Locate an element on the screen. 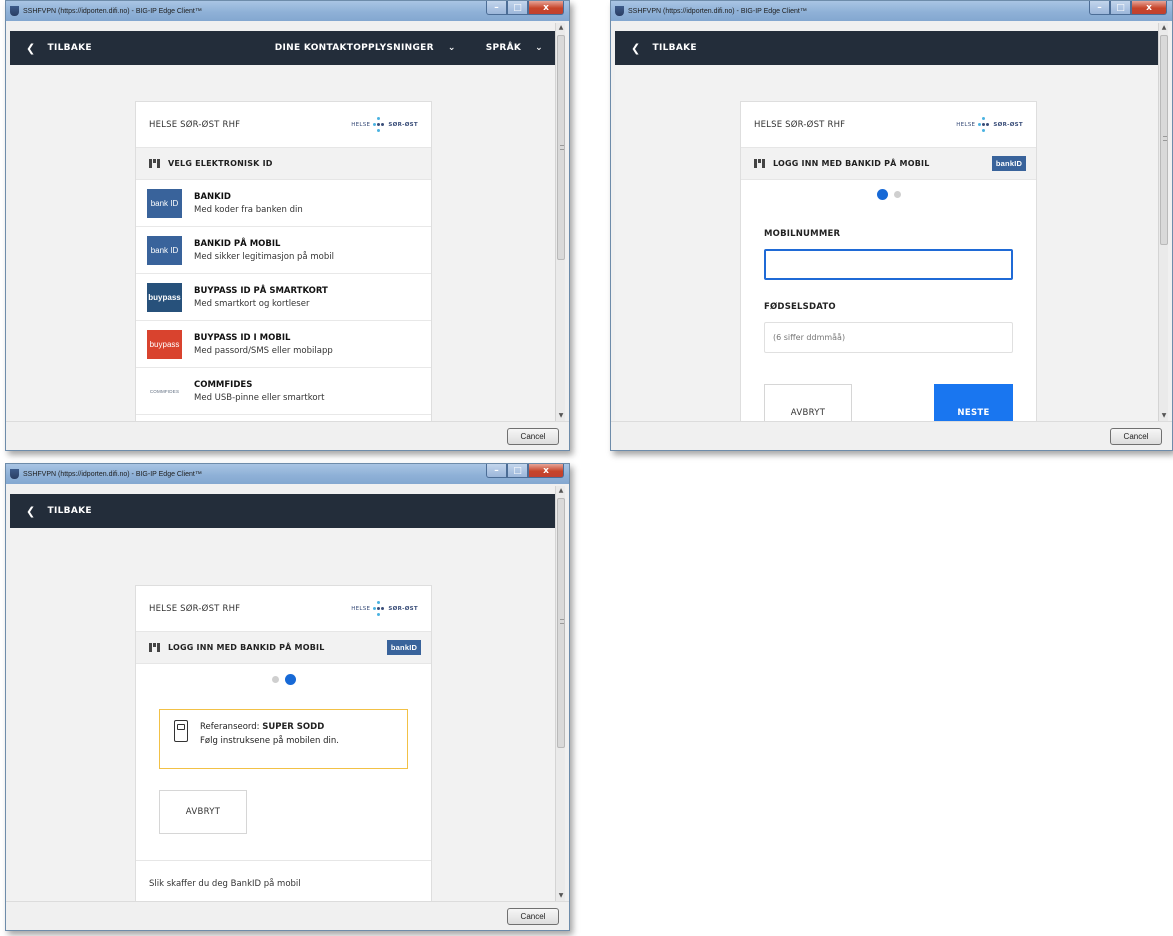  reference-line: Referanseord: SUPER SODD is located at coordinates (269, 727).